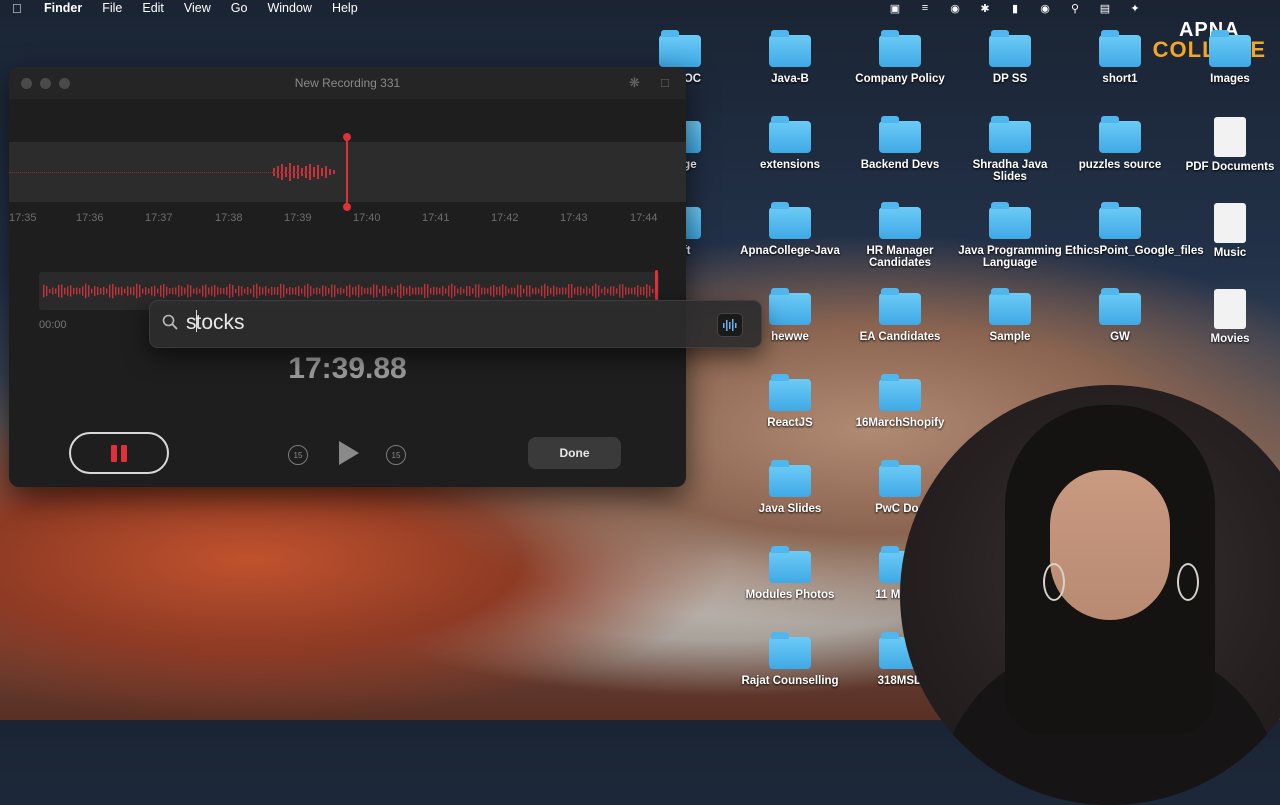 Image resolution: width=1280 pixels, height=805 pixels. What do you see at coordinates (1075, 8) in the screenshot?
I see `search-icon: ⚲` at bounding box center [1075, 8].